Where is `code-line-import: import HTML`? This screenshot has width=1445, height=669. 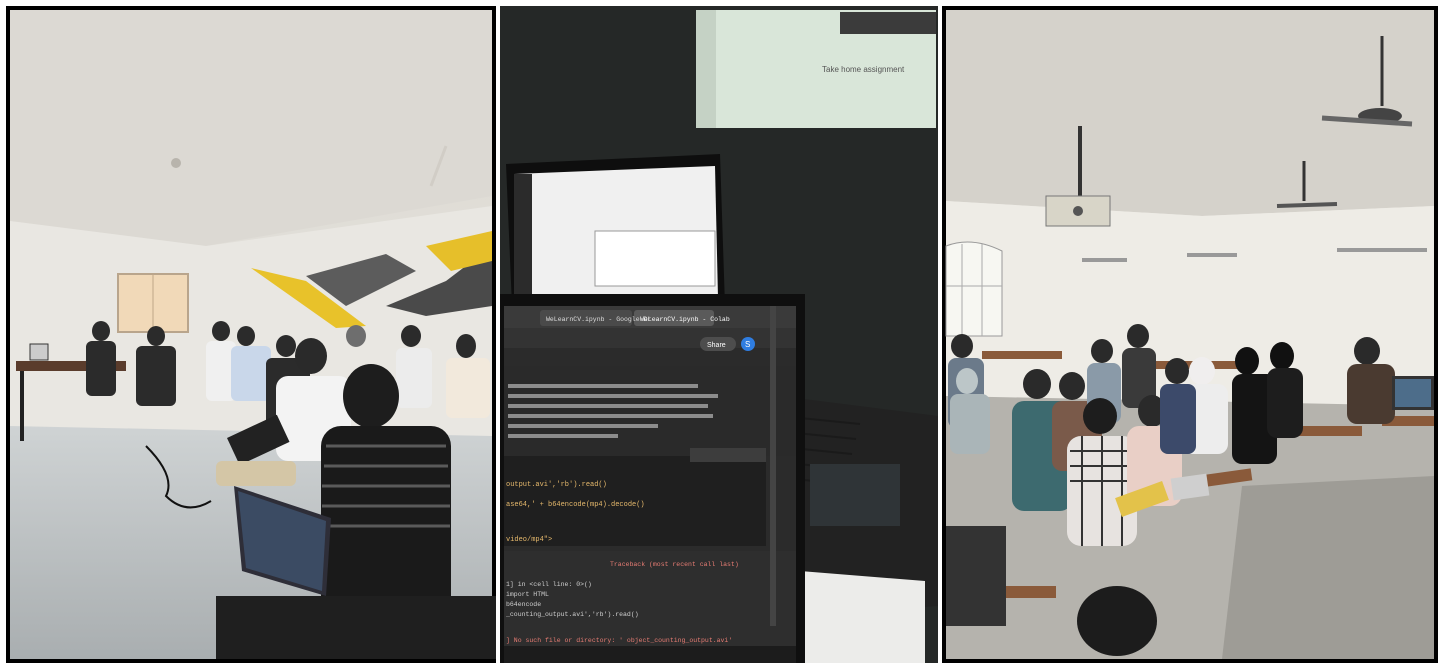
code-line-import: import HTML is located at coordinates (527, 594).